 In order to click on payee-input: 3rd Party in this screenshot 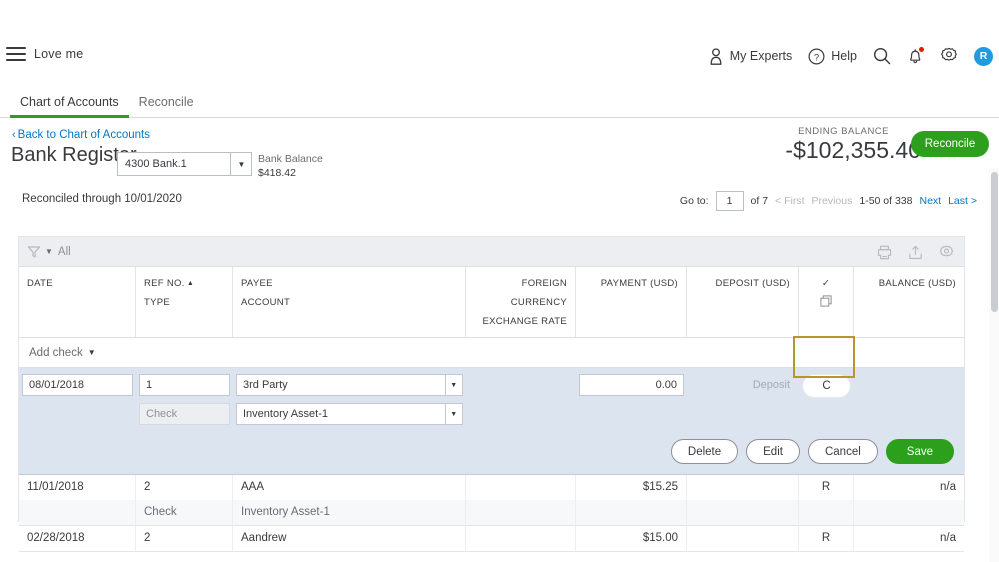, I will do `click(340, 385)`.